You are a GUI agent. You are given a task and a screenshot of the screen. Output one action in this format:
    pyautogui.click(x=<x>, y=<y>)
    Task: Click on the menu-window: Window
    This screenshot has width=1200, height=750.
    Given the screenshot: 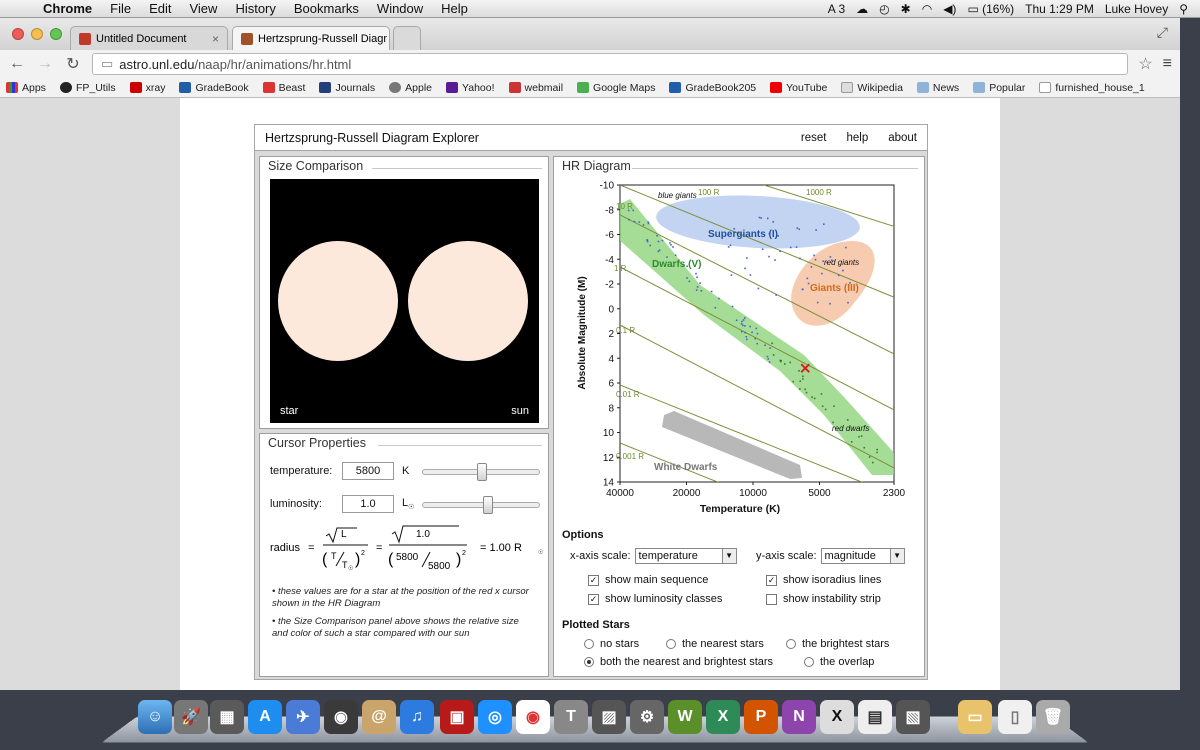 What is the action you would take?
    pyautogui.click(x=400, y=8)
    